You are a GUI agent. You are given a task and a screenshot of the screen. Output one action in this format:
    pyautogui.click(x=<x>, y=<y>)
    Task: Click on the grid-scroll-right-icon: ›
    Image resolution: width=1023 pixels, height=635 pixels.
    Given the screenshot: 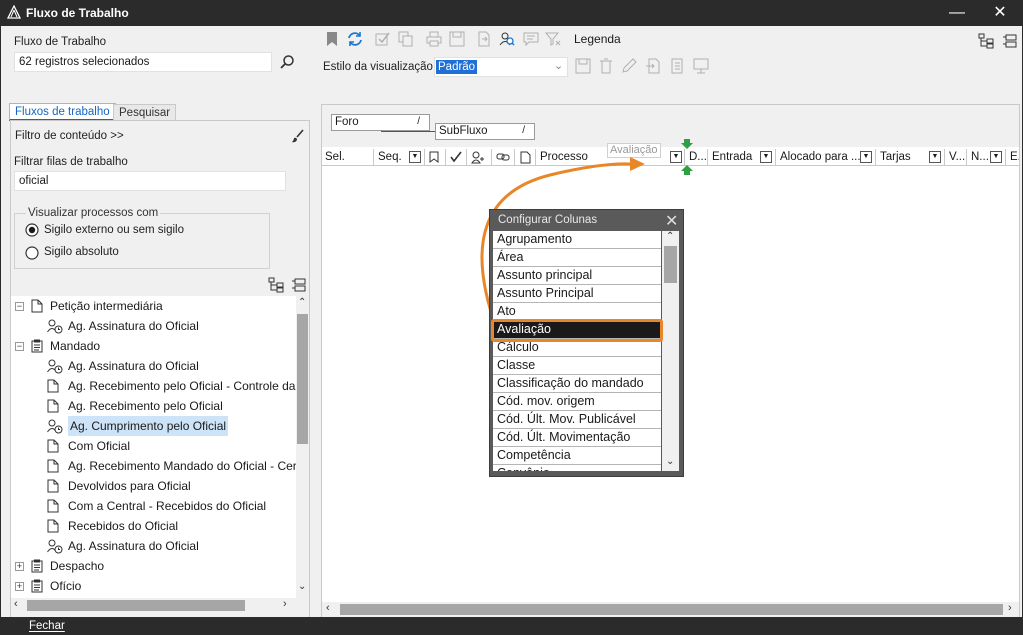 What is the action you would take?
    pyautogui.click(x=1010, y=608)
    